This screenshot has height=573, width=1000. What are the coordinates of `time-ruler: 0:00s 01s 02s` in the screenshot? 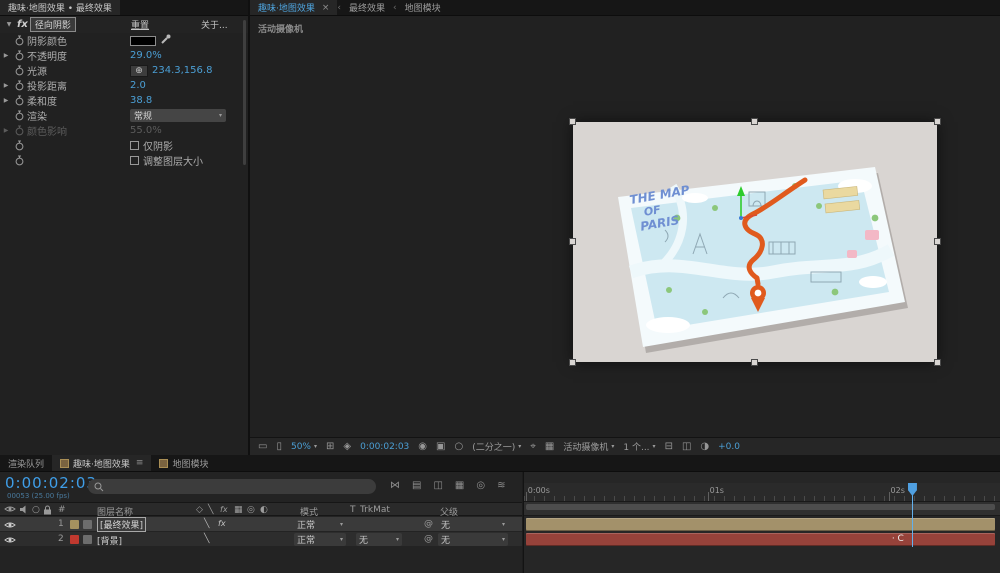 It's located at (762, 492).